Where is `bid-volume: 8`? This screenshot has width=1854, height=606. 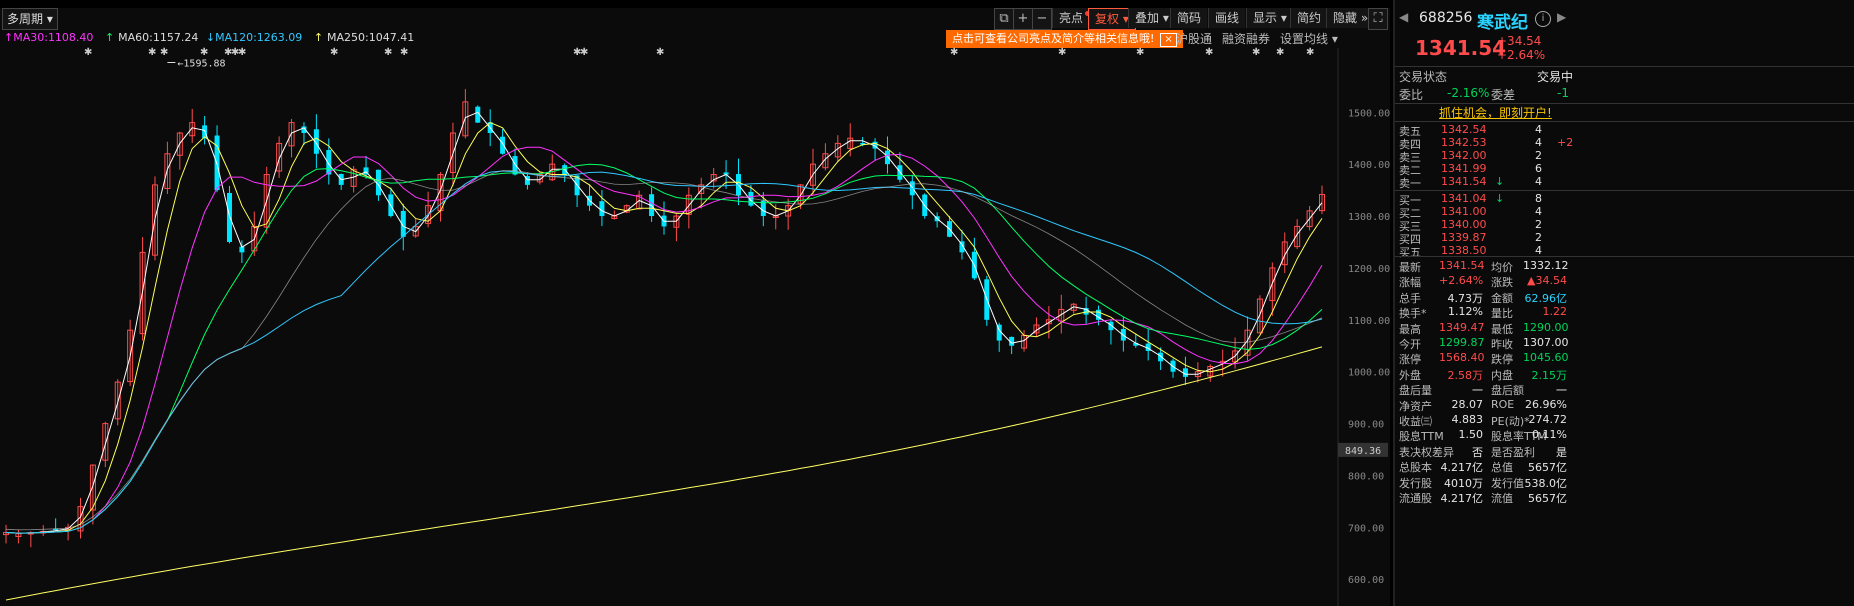
bid-volume: 8 is located at coordinates (1538, 198).